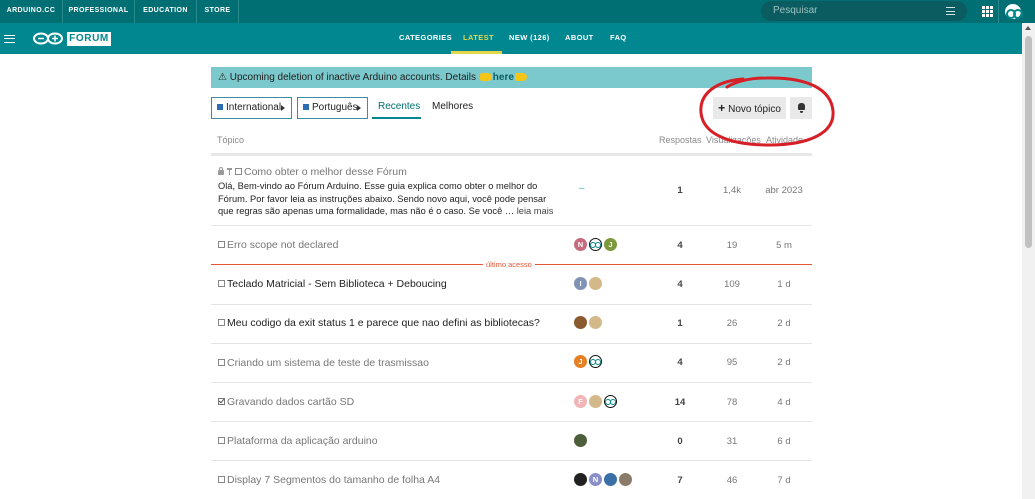 This screenshot has height=499, width=1035. What do you see at coordinates (452, 106) in the screenshot?
I see `tab-melhores: Melhores` at bounding box center [452, 106].